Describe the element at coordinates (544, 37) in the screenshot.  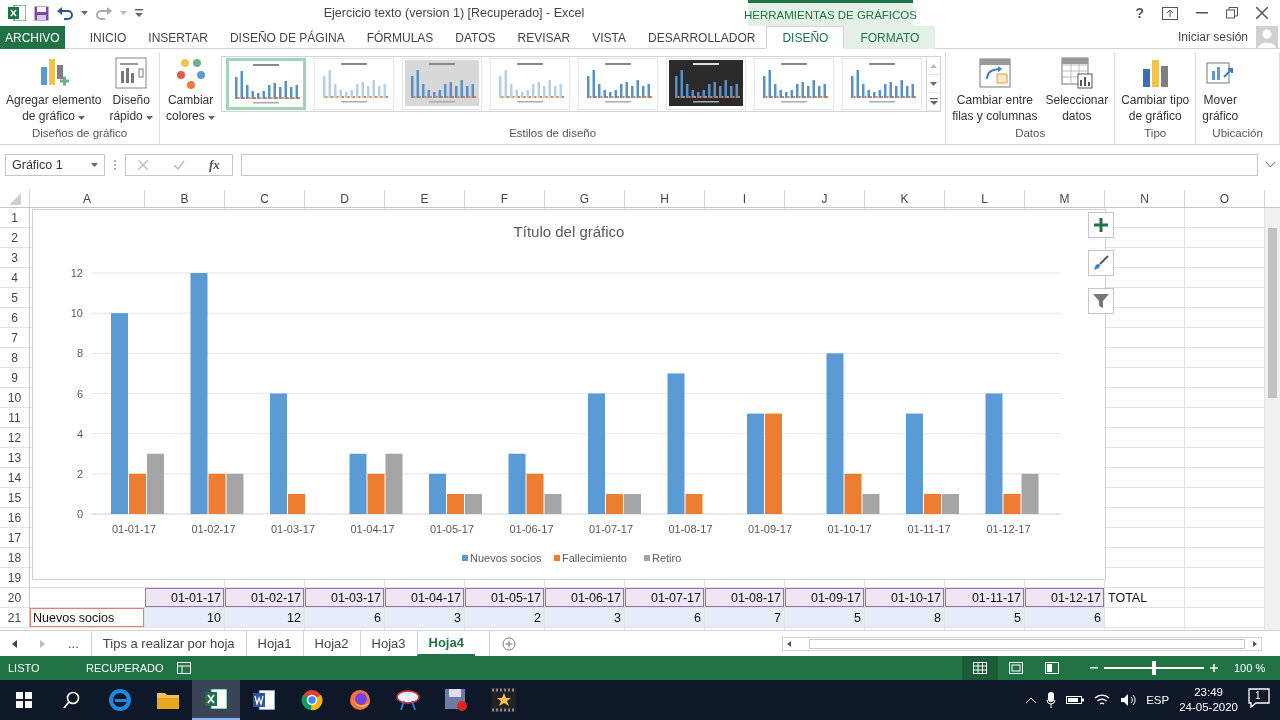
I see `ribbon-tab: REVISAR` at that location.